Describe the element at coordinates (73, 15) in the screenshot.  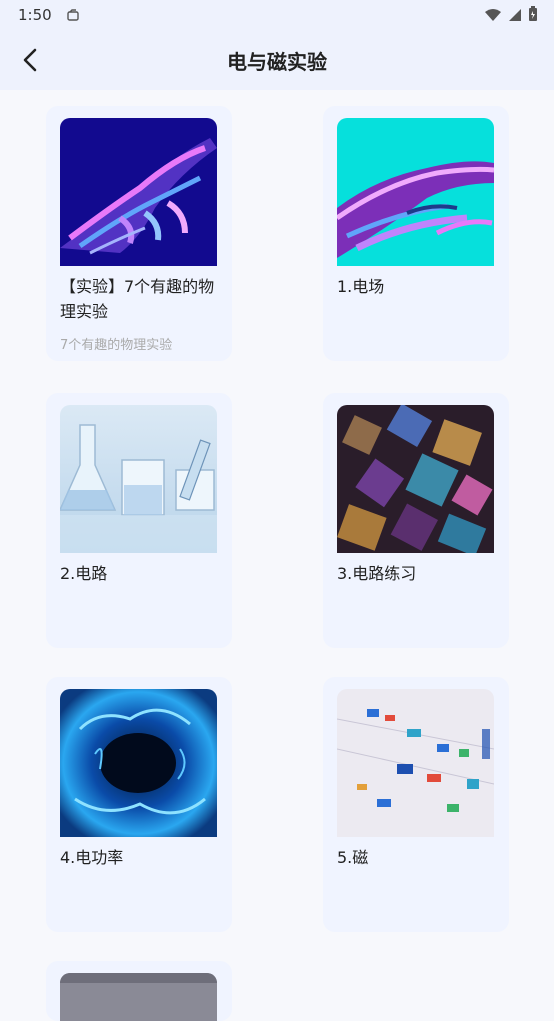
I see `notification-icon` at that location.